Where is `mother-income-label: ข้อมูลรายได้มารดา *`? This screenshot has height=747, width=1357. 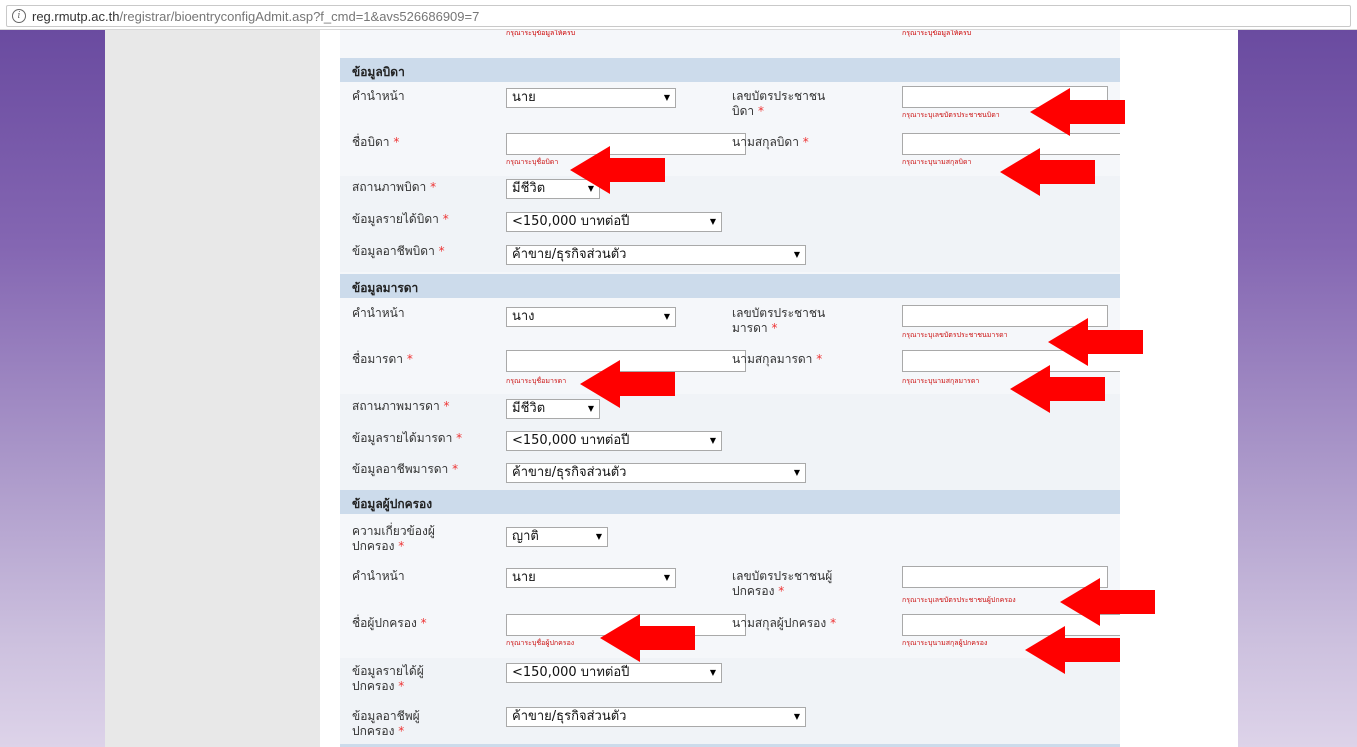
mother-income-label: ข้อมูลรายได้มารดา * is located at coordinates (407, 438).